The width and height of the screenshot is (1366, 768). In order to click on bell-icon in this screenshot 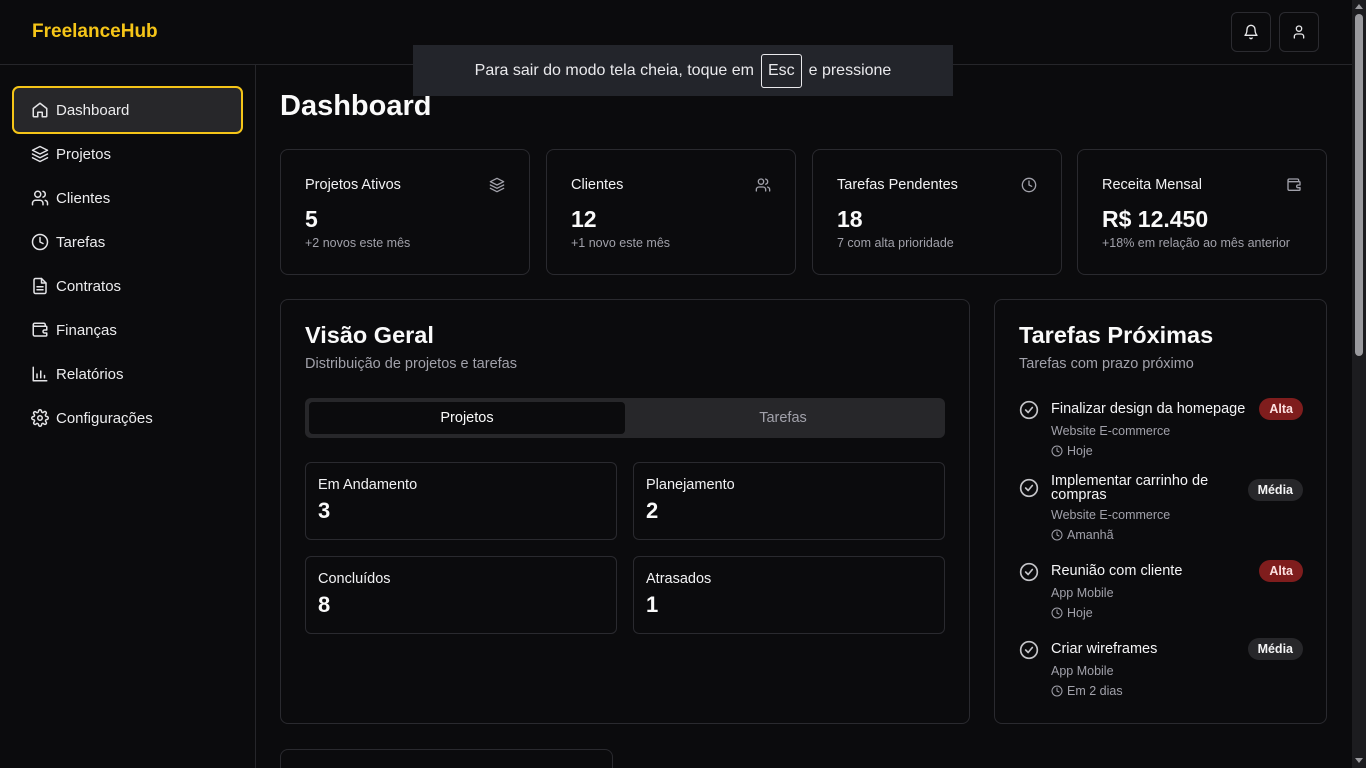, I will do `click(1251, 32)`.